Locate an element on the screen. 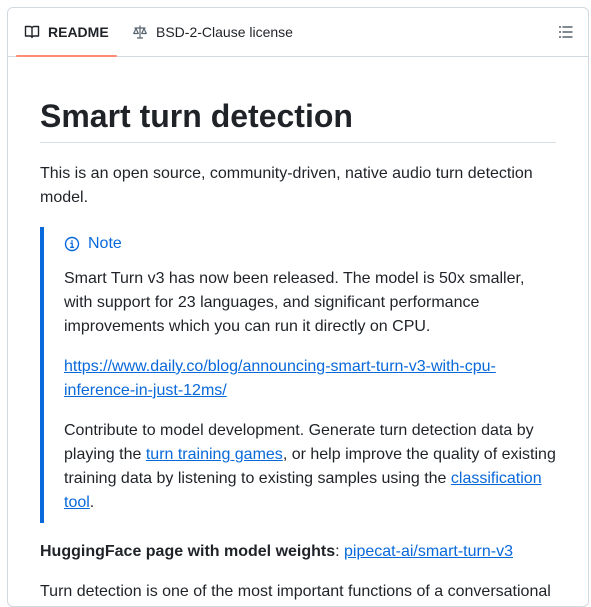 The height and width of the screenshot is (607, 591). readme-tab-bar: README BSD-2-Clause license is located at coordinates (298, 32).